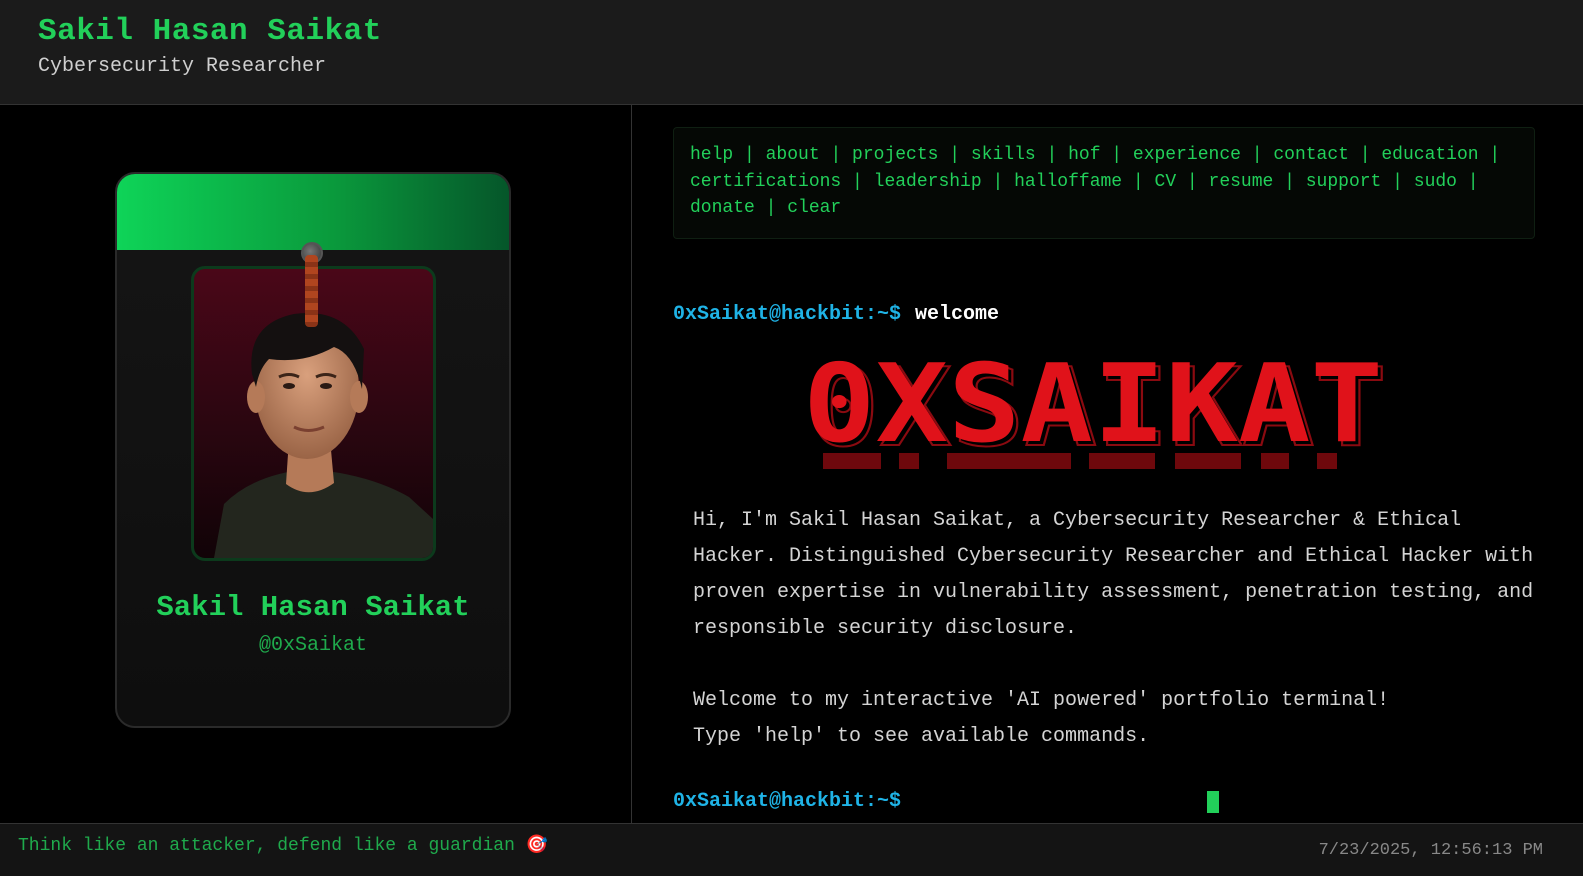  I want to click on badge-name: Sakil Hasan Saikat, so click(313, 607).